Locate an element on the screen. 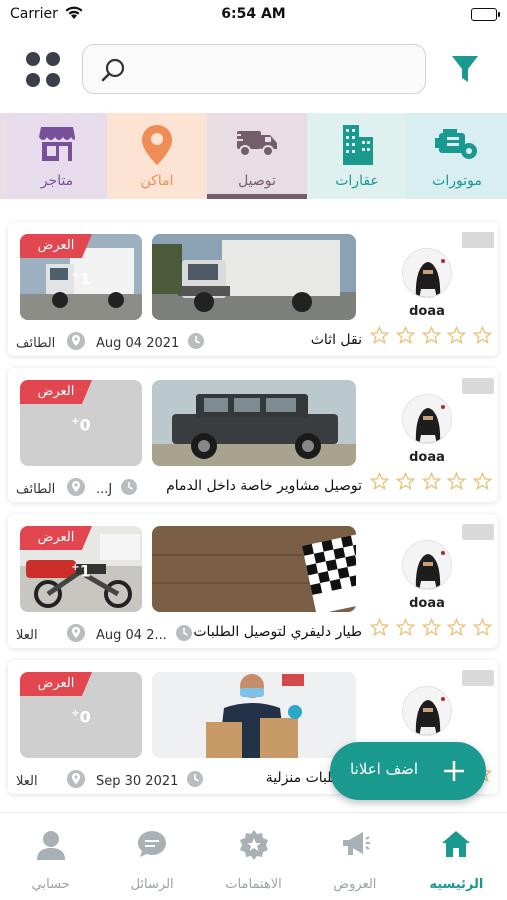  listing-date: Sep 30 2021 is located at coordinates (137, 781).